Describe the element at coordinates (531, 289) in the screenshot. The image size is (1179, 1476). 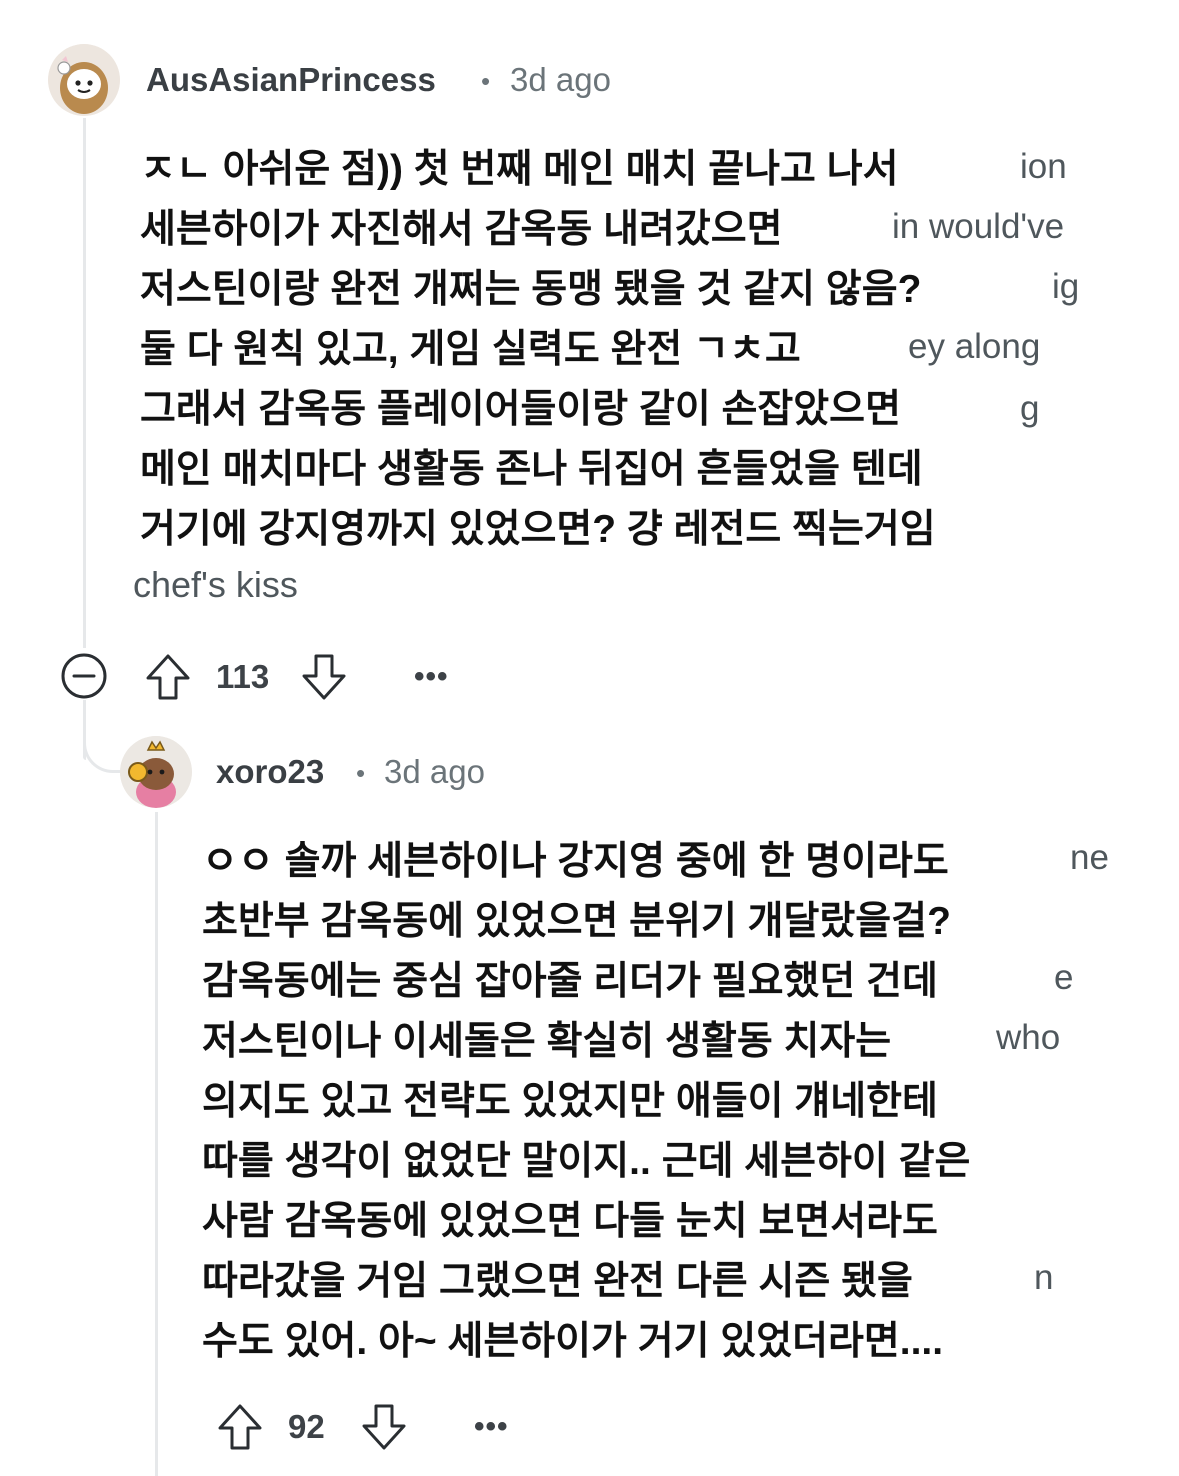
I see `comment-line: 저스틴이랑 완전 개쩌는 동맹 됐을 것 같지 않음?` at that location.